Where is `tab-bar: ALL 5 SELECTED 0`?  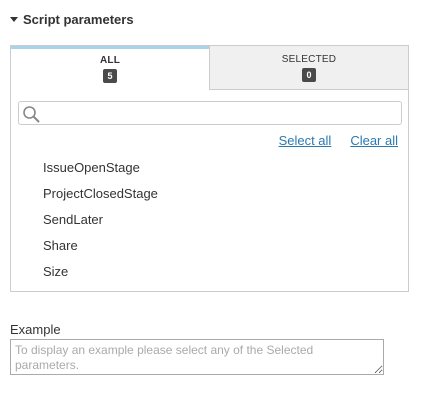
tab-bar: ALL 5 SELECTED 0 is located at coordinates (209, 68).